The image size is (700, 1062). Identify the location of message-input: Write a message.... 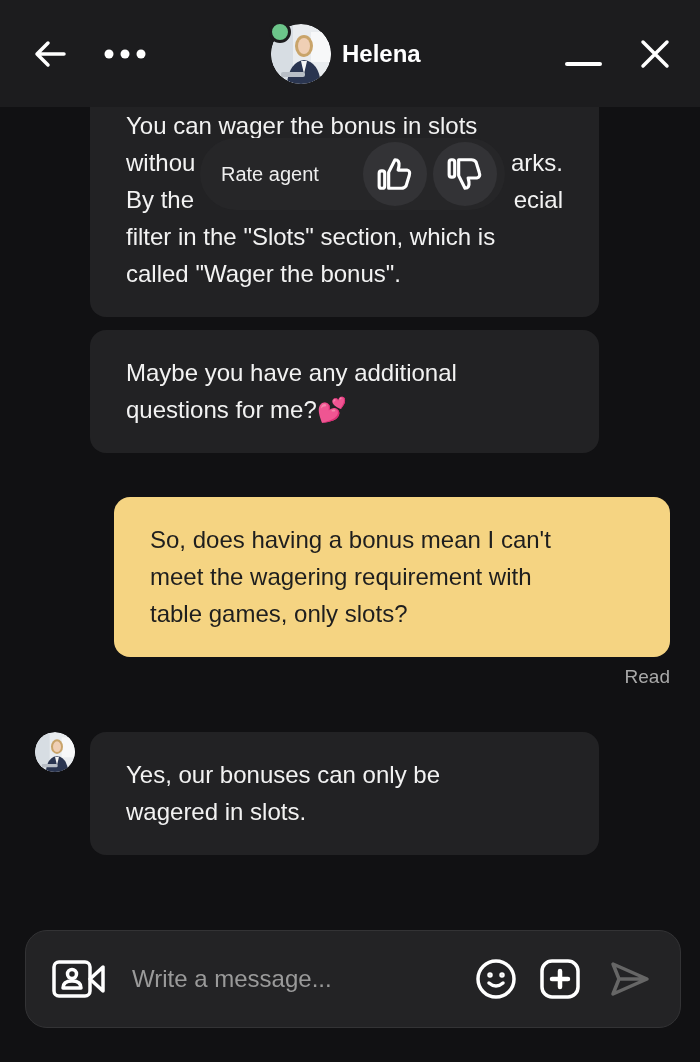
(304, 979).